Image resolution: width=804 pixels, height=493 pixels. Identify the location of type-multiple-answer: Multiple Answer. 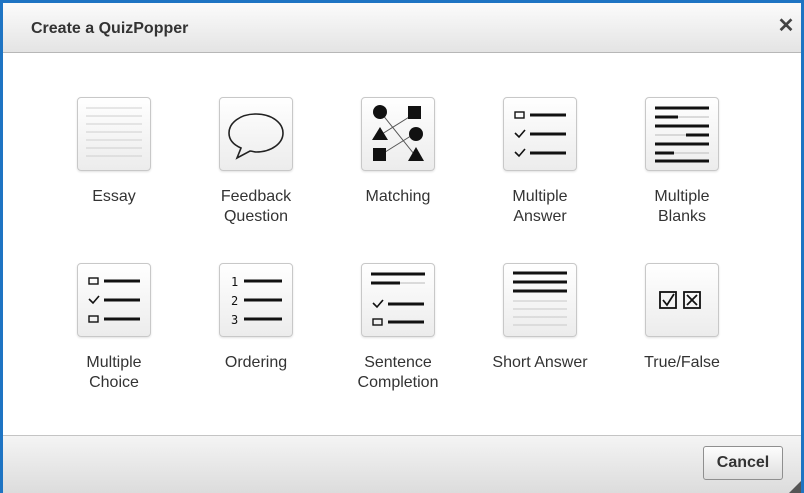
(540, 162).